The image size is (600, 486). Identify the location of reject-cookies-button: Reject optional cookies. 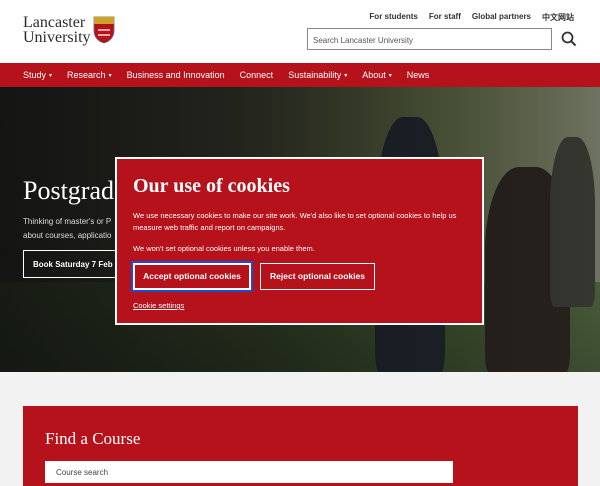
(317, 276).